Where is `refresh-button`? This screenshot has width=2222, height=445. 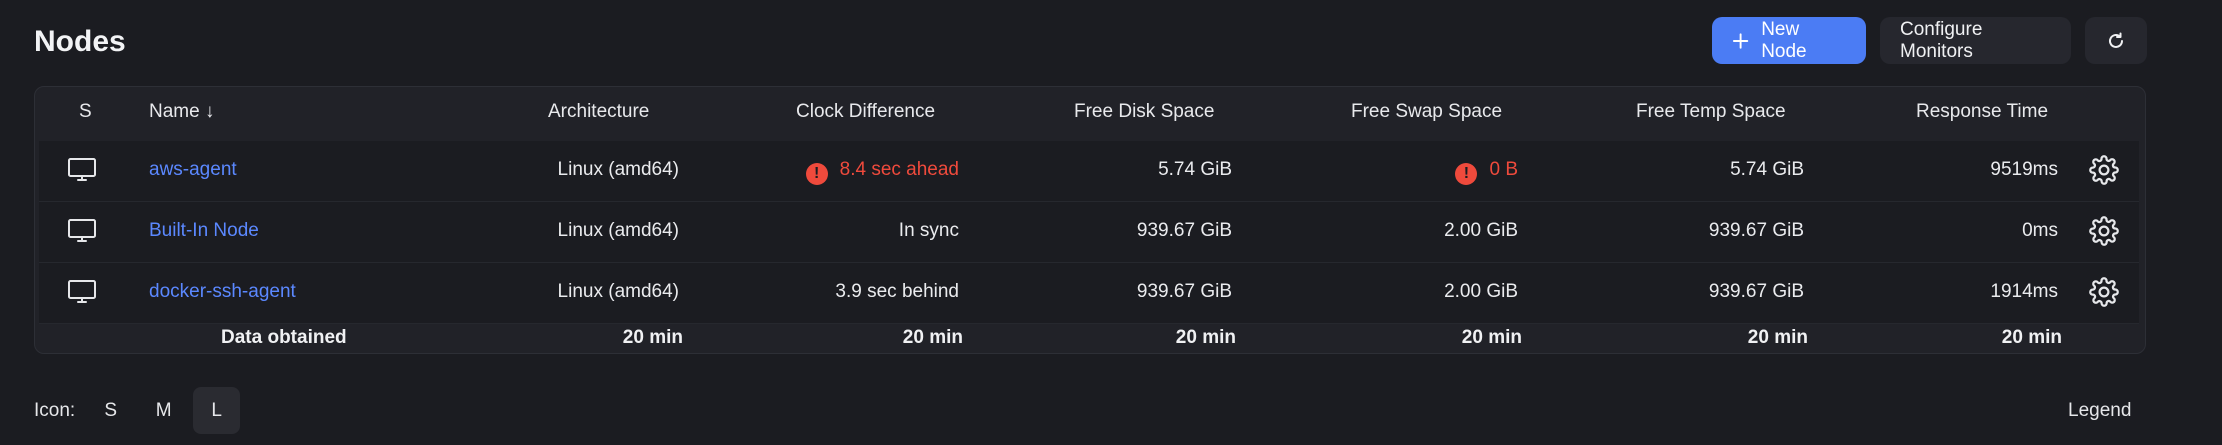 refresh-button is located at coordinates (2116, 40).